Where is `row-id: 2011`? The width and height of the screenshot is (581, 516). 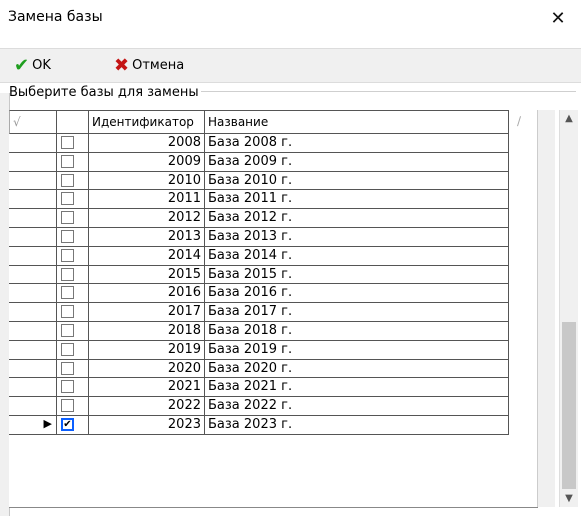
row-id: 2011 is located at coordinates (147, 200).